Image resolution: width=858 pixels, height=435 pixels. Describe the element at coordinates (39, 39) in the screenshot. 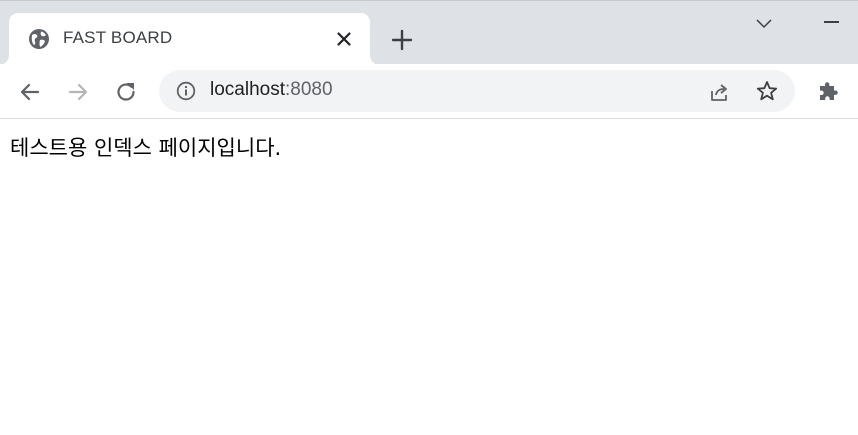

I see `globe-icon` at that location.